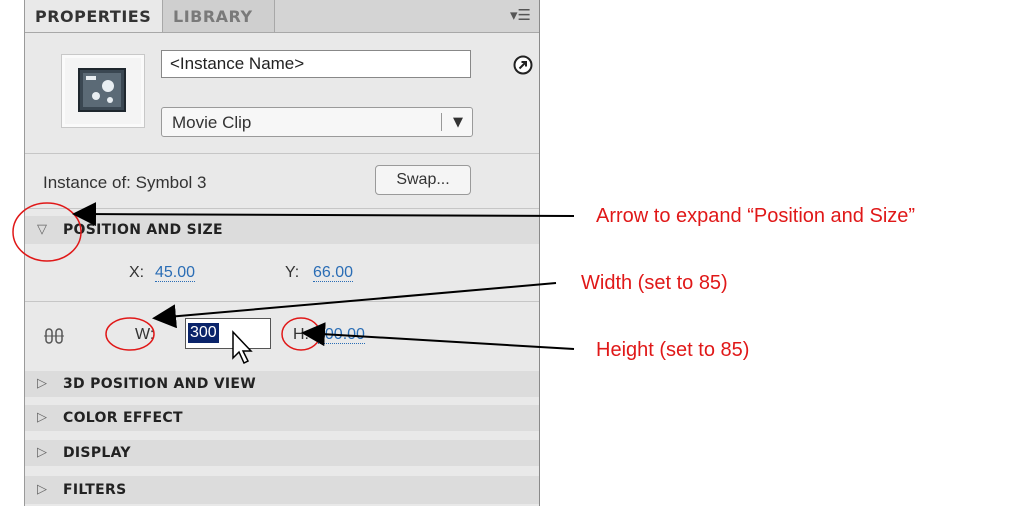 This screenshot has width=1027, height=506. What do you see at coordinates (317, 122) in the screenshot?
I see `symbol-type-dropdown: Movie Clip ▼` at bounding box center [317, 122].